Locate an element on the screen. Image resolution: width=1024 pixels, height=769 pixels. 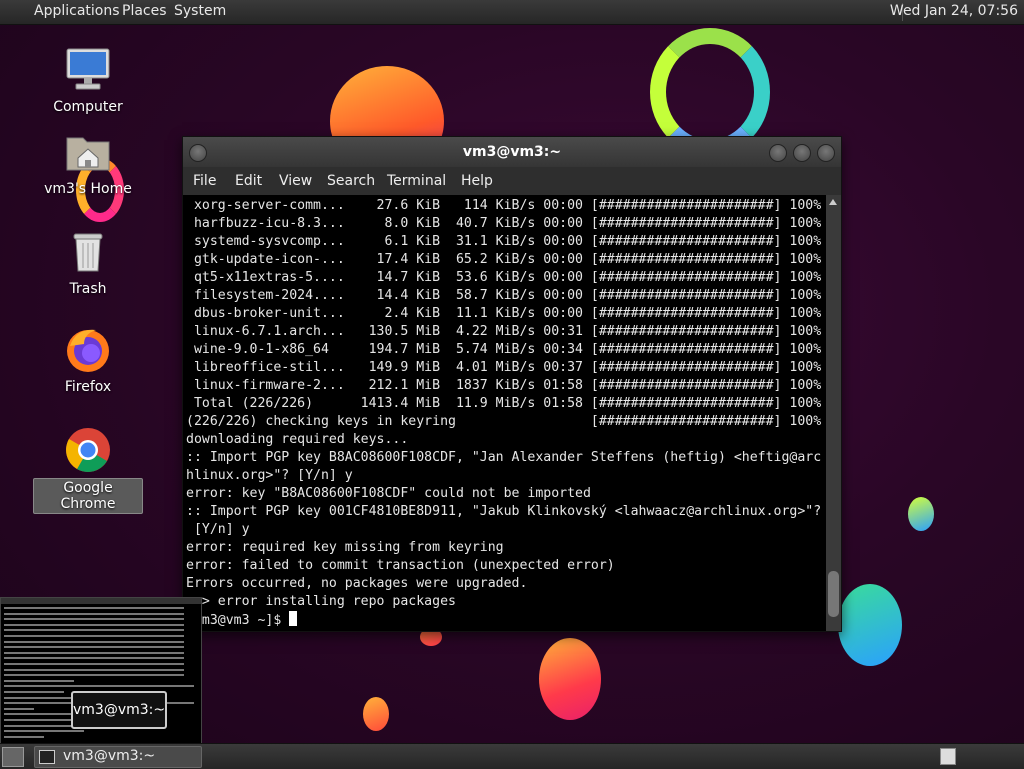
window-titlebar: vm3@vm3:~ is located at coordinates (512, 152).